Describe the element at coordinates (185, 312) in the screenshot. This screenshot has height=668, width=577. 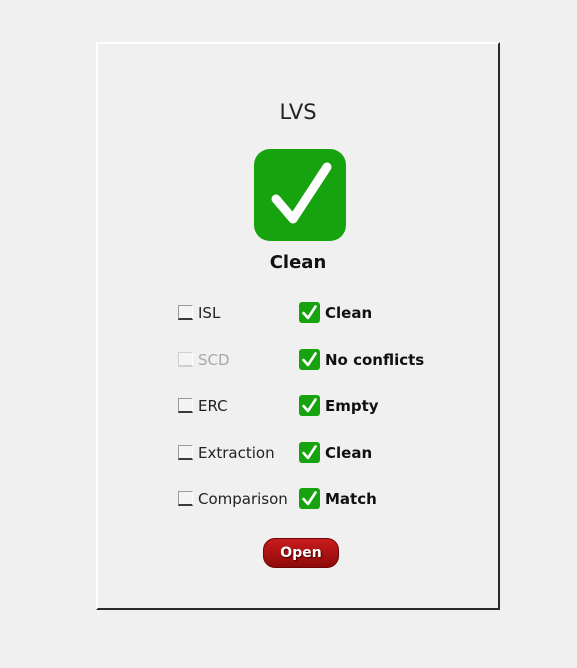
I see `isl-checkbox` at that location.